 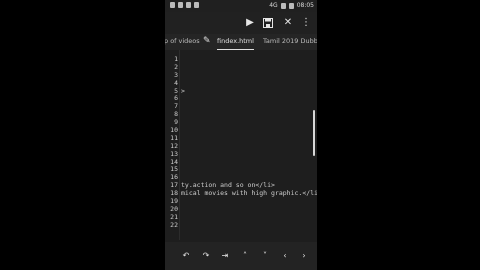 I want to click on code-line: >, so click(x=249, y=92).